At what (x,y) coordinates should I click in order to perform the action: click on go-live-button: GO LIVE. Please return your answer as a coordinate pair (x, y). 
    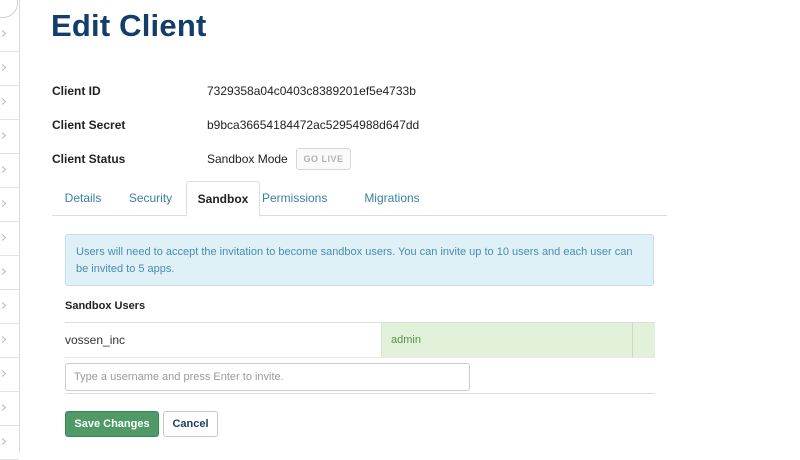
    Looking at the image, I should click on (323, 159).